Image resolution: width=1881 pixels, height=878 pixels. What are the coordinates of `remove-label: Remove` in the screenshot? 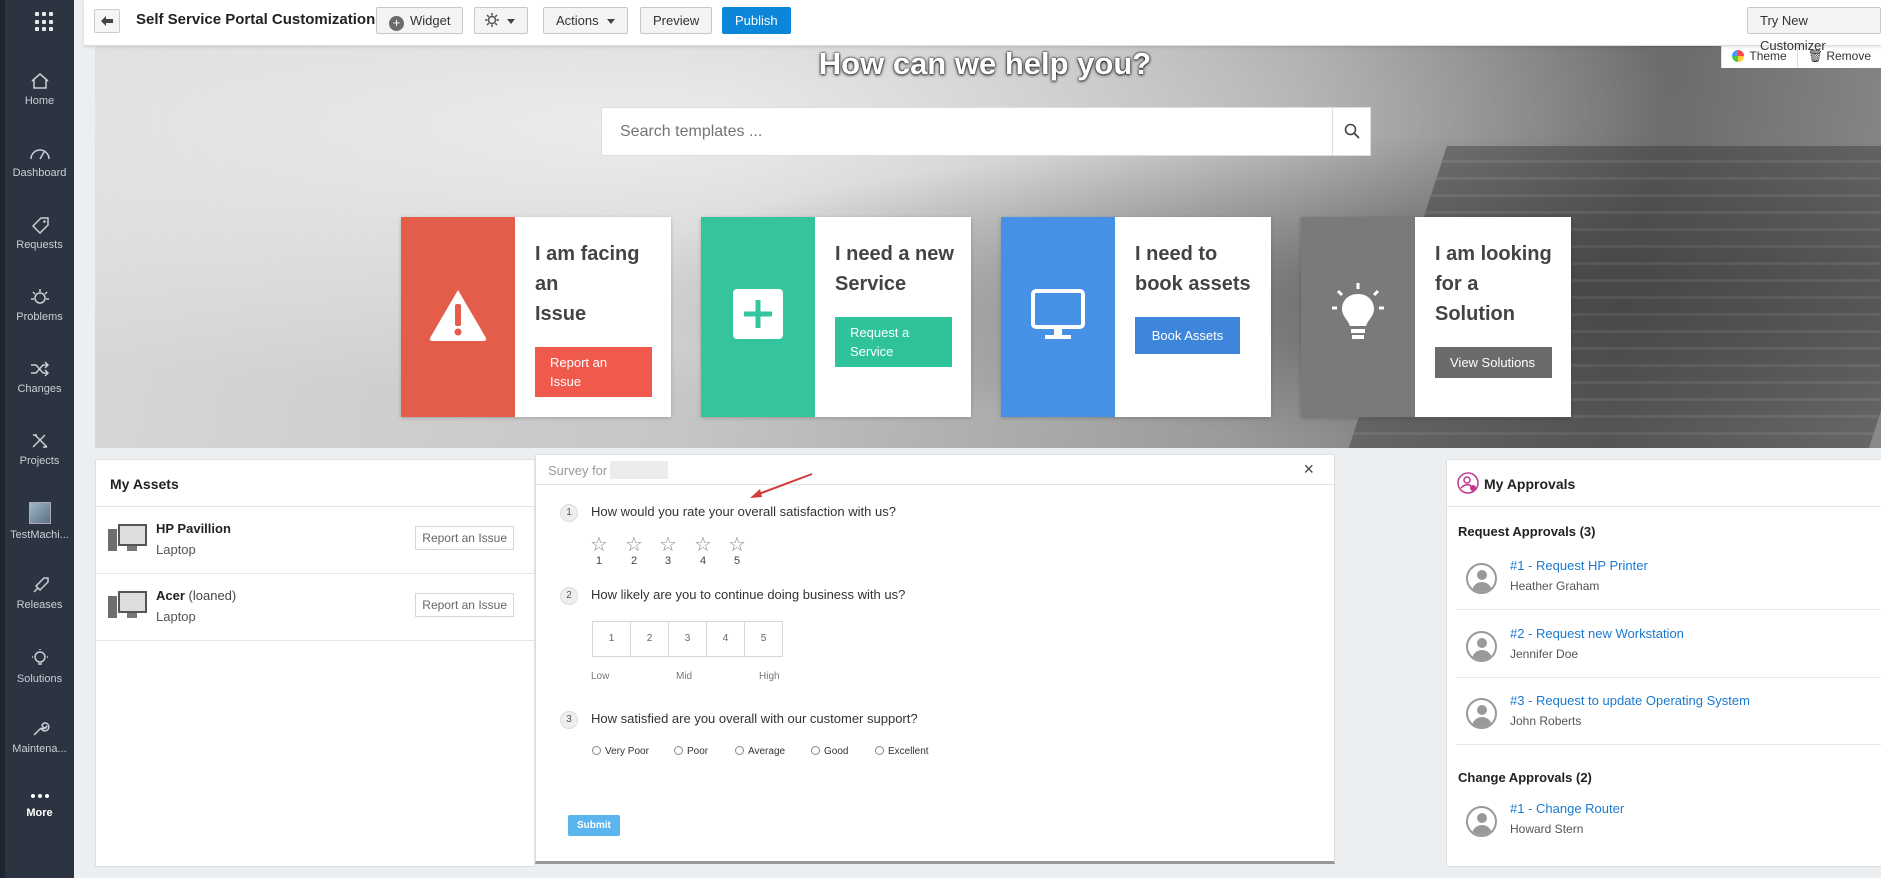 It's located at (1848, 56).